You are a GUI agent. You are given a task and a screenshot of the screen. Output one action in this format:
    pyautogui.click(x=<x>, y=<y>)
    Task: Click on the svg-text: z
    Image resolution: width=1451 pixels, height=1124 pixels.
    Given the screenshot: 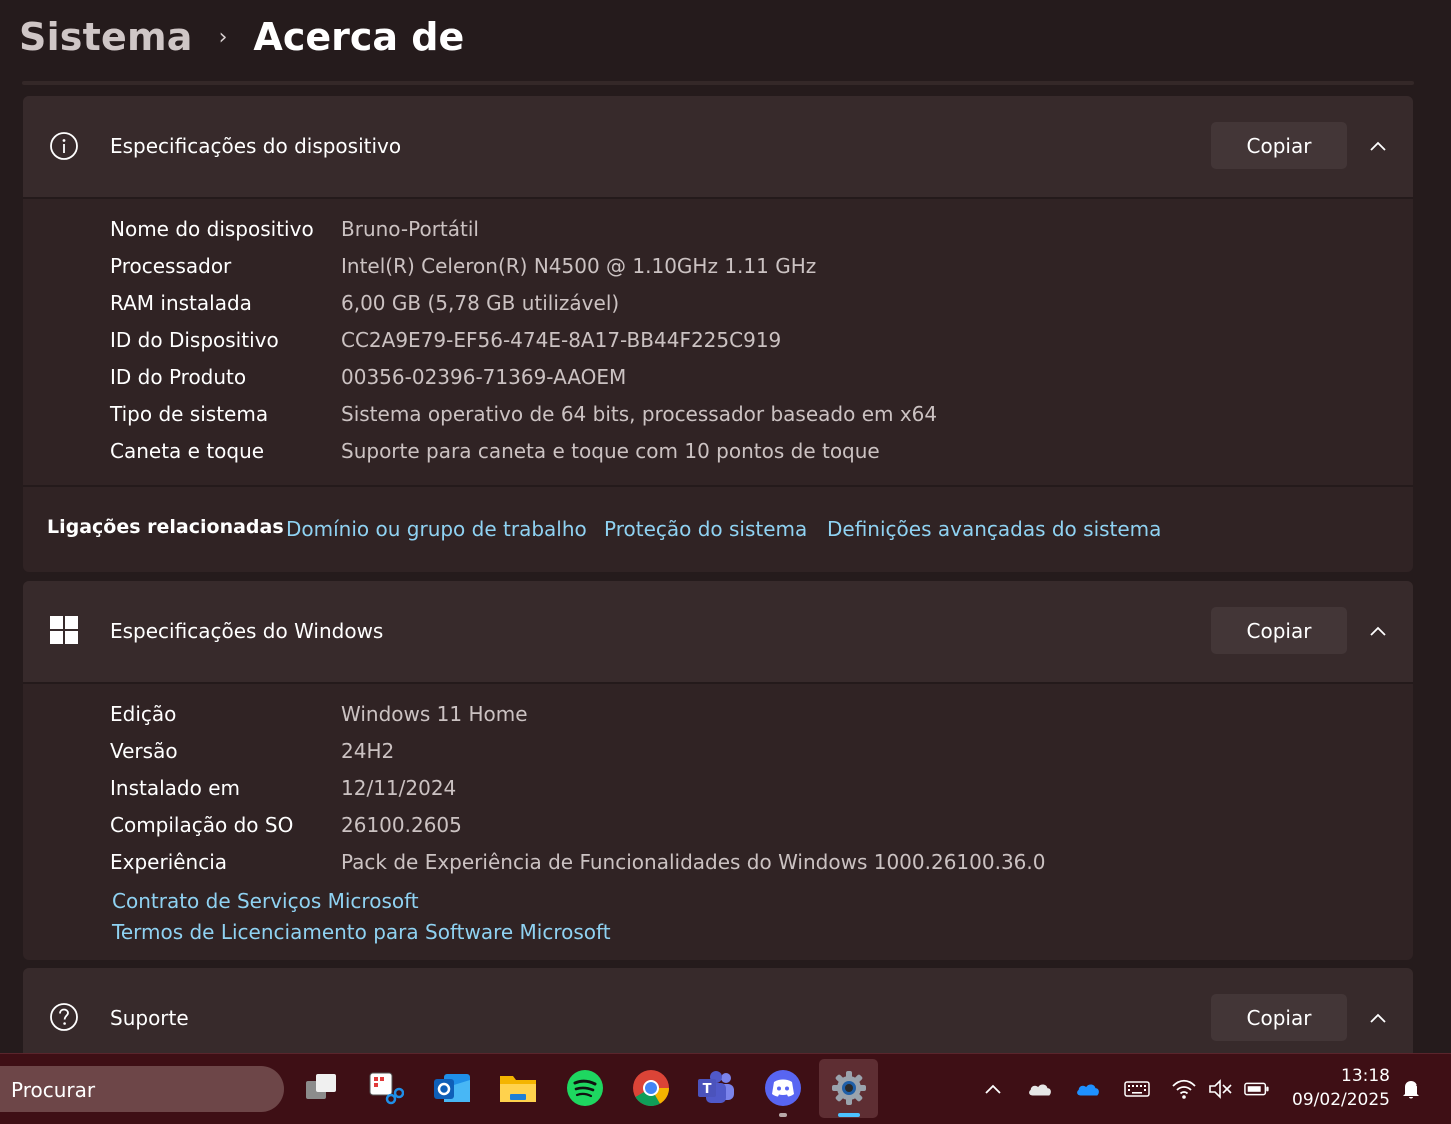 What is the action you would take?
    pyautogui.click(x=1418, y=1083)
    